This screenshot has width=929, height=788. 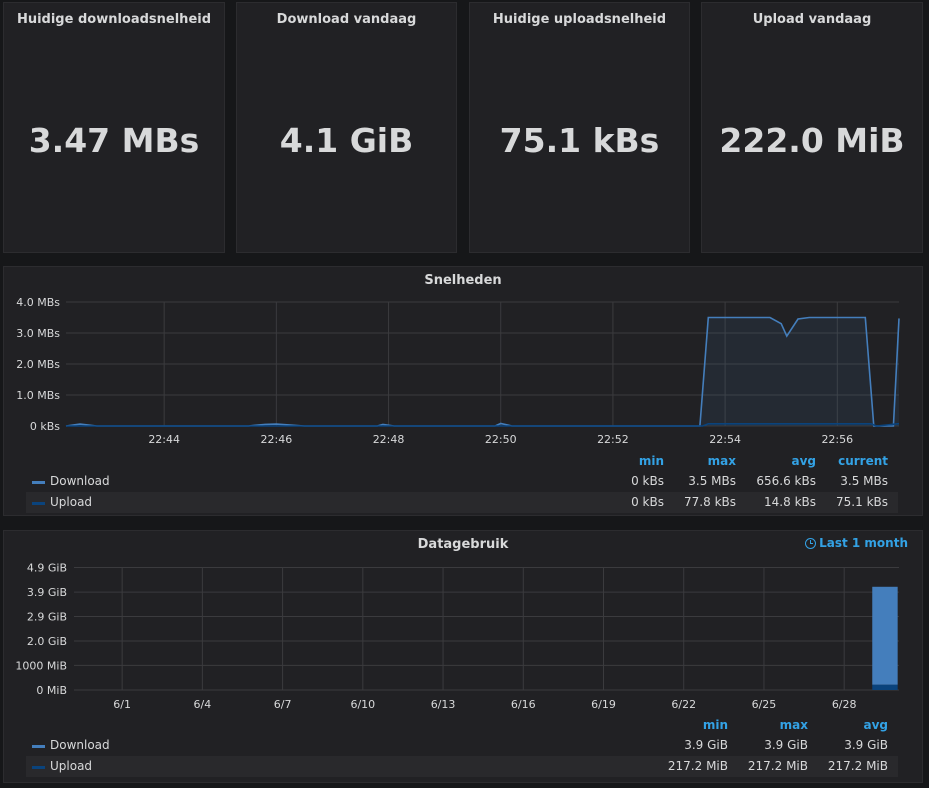 What do you see at coordinates (47, 641) in the screenshot?
I see `y-tick-label: 2.0 GiB` at bounding box center [47, 641].